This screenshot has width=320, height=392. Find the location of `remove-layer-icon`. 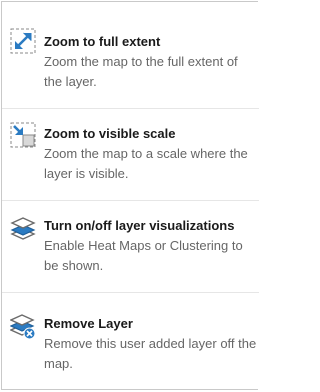

remove-layer-icon is located at coordinates (23, 327).